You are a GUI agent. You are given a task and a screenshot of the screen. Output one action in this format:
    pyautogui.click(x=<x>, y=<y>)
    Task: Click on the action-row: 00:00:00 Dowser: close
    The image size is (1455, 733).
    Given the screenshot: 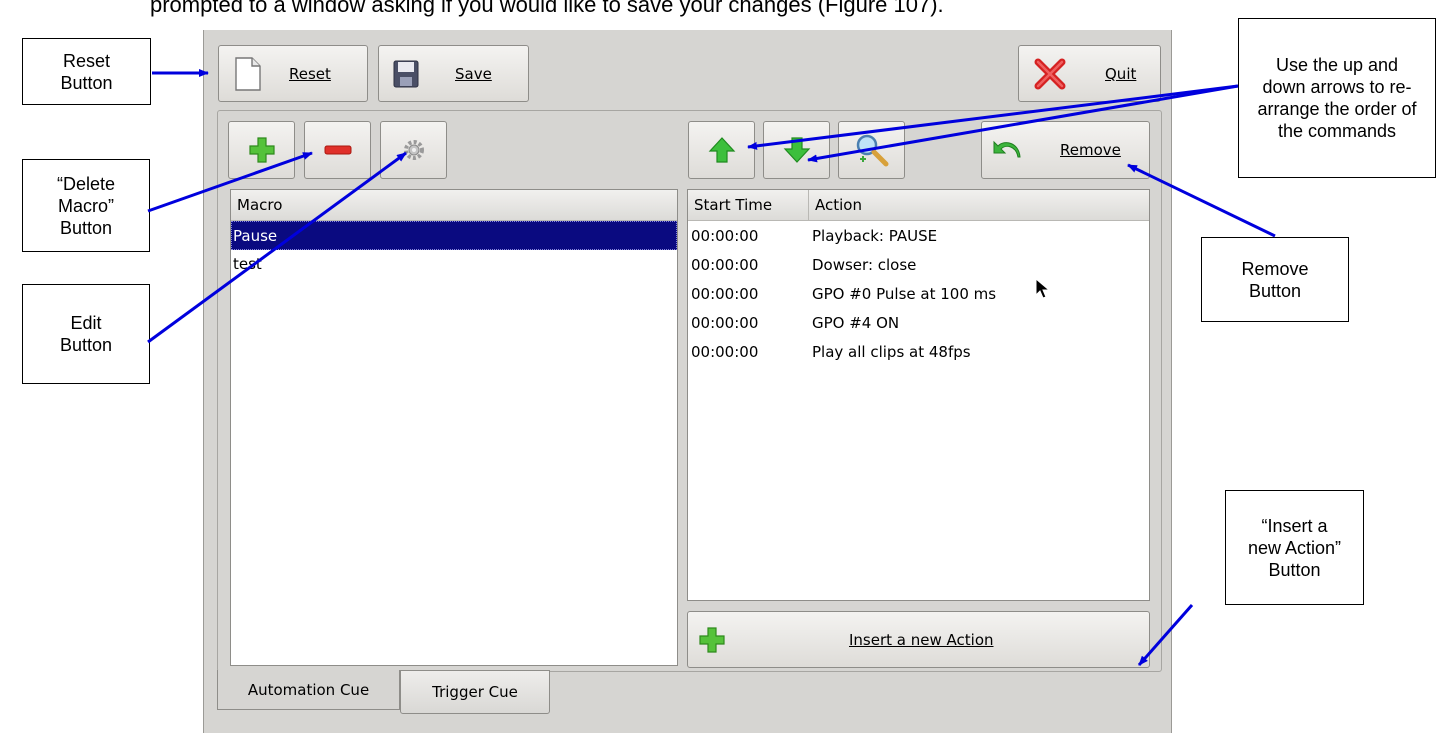 What is the action you would take?
    pyautogui.click(x=918, y=264)
    